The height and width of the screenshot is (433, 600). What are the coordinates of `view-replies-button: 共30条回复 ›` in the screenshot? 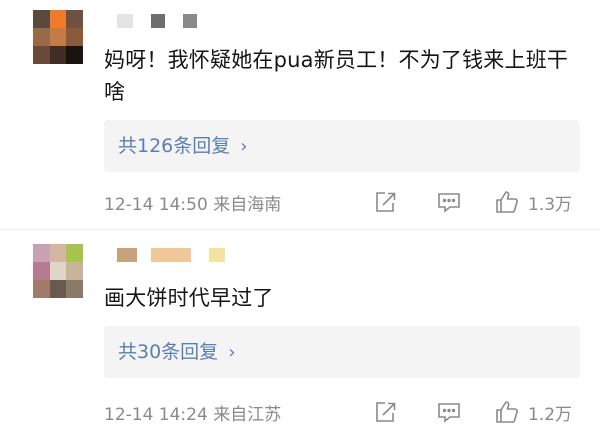 It's located at (342, 352).